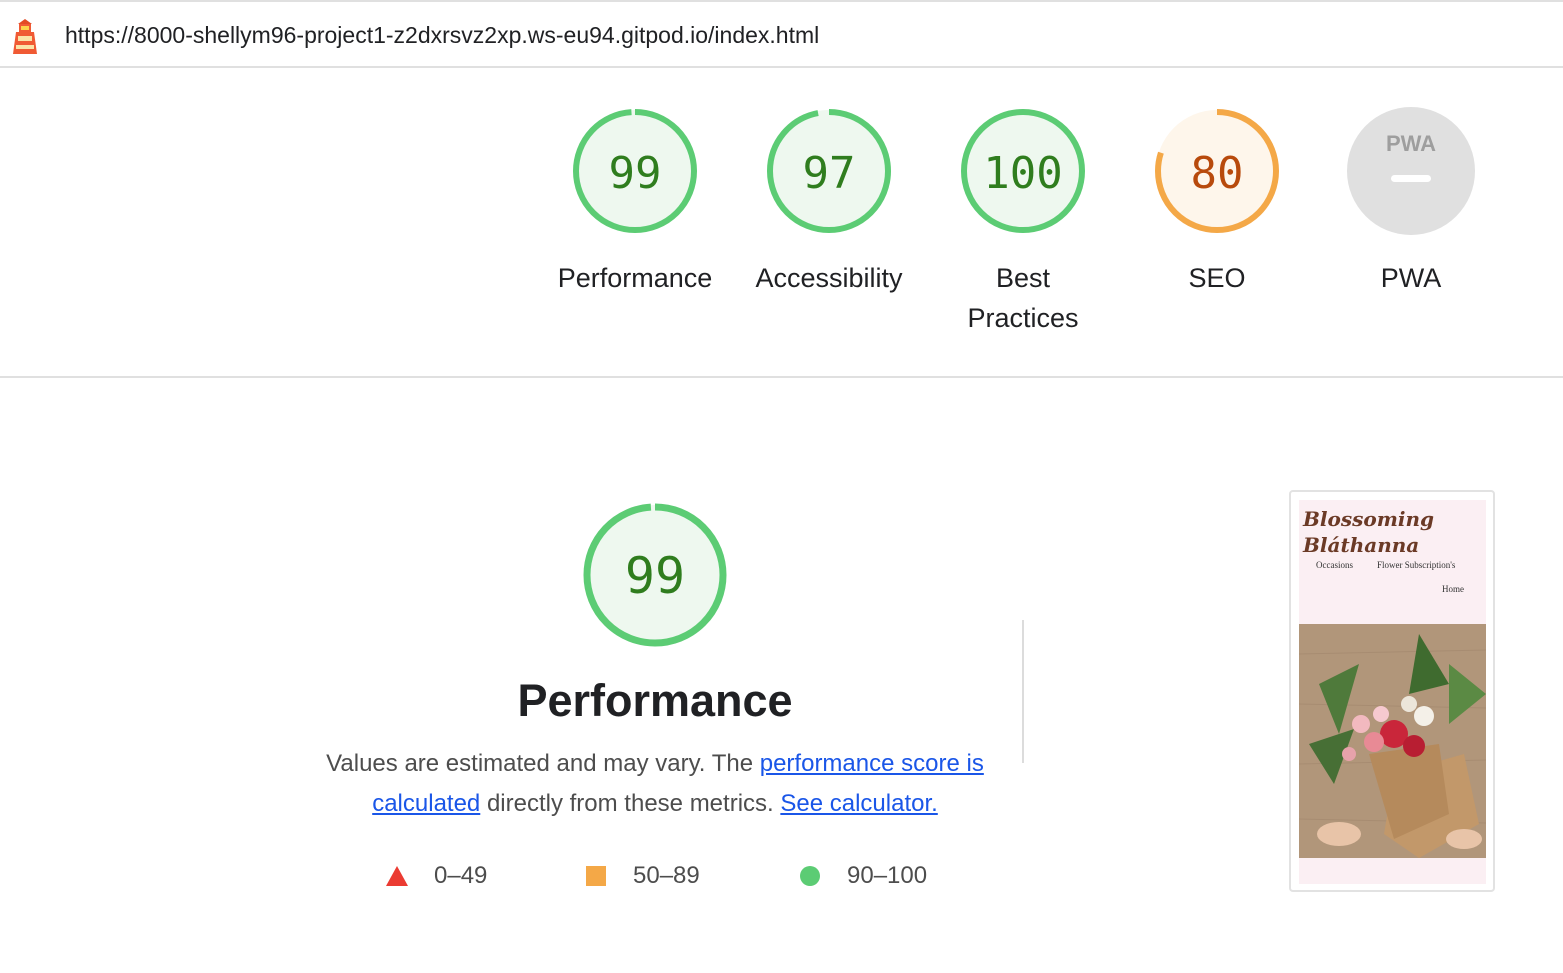 The height and width of the screenshot is (973, 1563). Describe the element at coordinates (630, 803) in the screenshot. I see `desc-mid: directly from these metrics.` at that location.